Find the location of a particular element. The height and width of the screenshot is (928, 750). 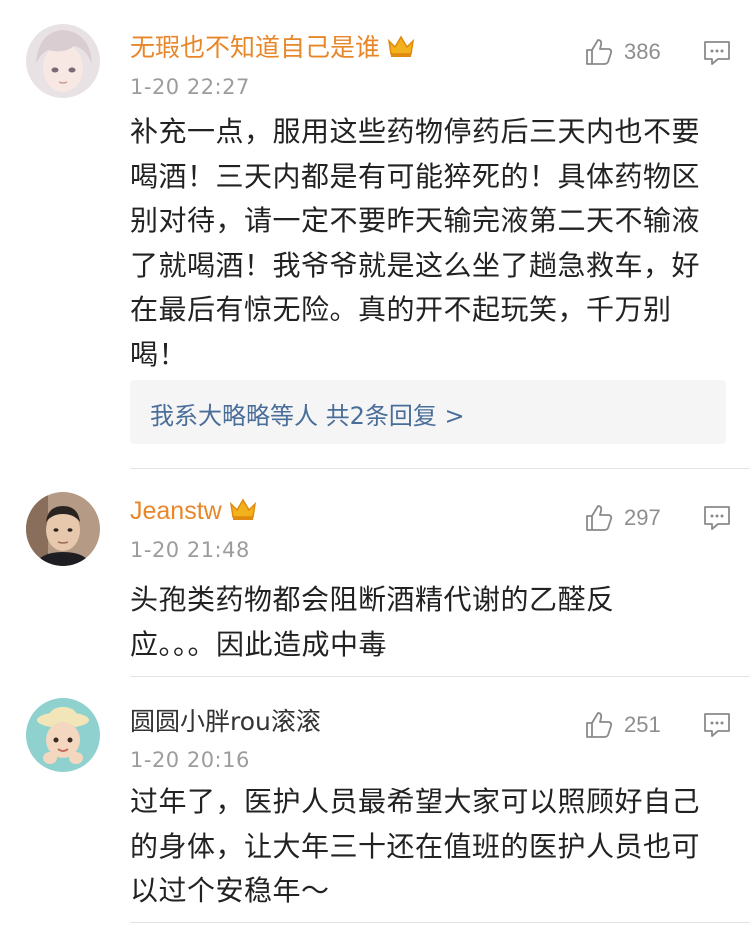

like-button: 251 is located at coordinates (622, 725).